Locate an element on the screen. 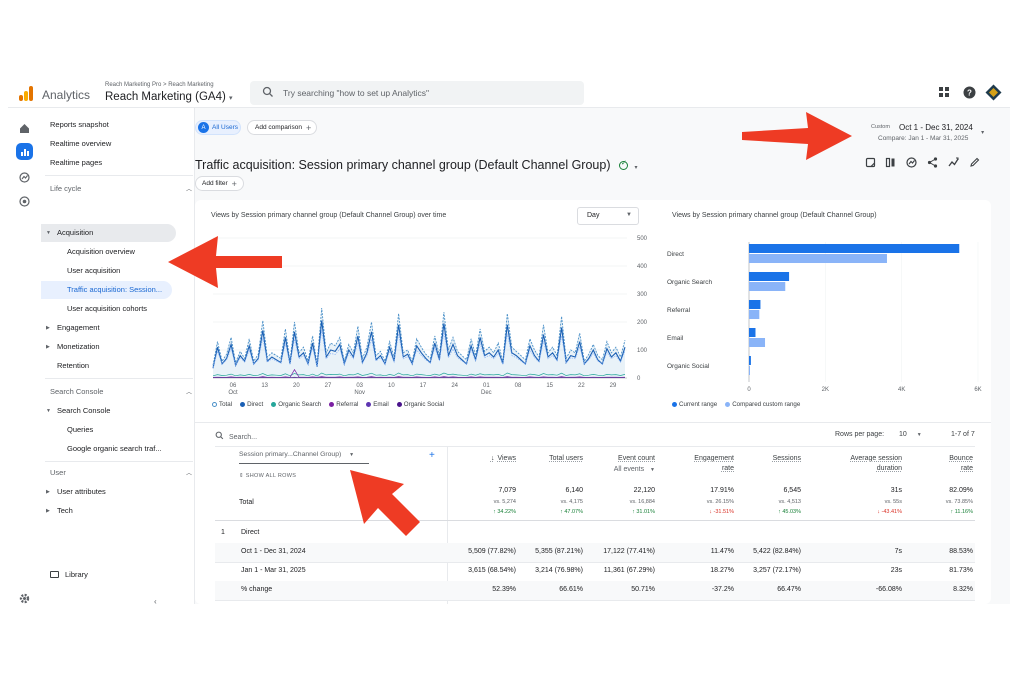  gear-icon is located at coordinates (24, 597).